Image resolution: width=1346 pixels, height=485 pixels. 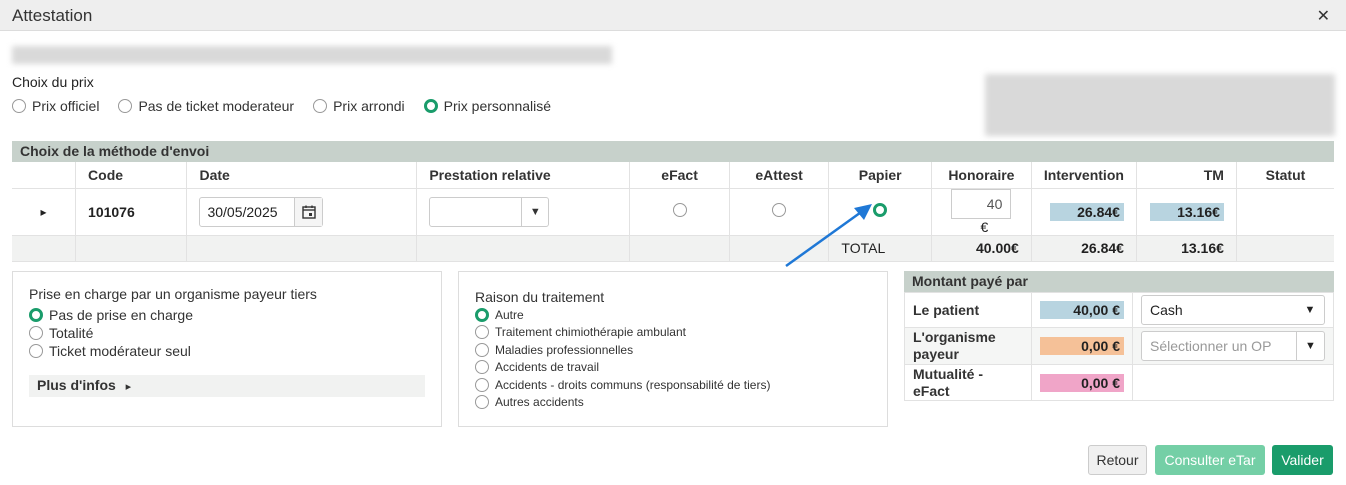 I want to click on eattest-column-header: eAttest, so click(x=778, y=175).